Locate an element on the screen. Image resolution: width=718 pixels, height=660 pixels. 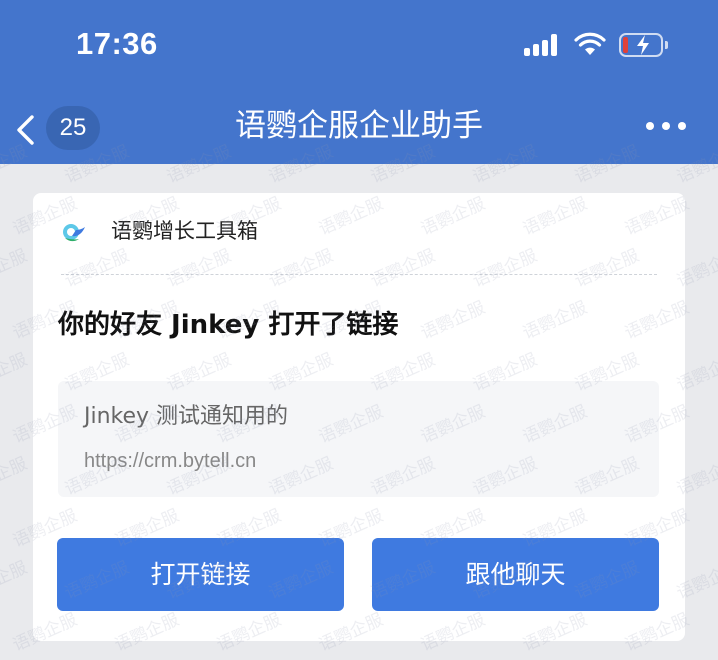
status-bar: 17:36 is located at coordinates (359, 46).